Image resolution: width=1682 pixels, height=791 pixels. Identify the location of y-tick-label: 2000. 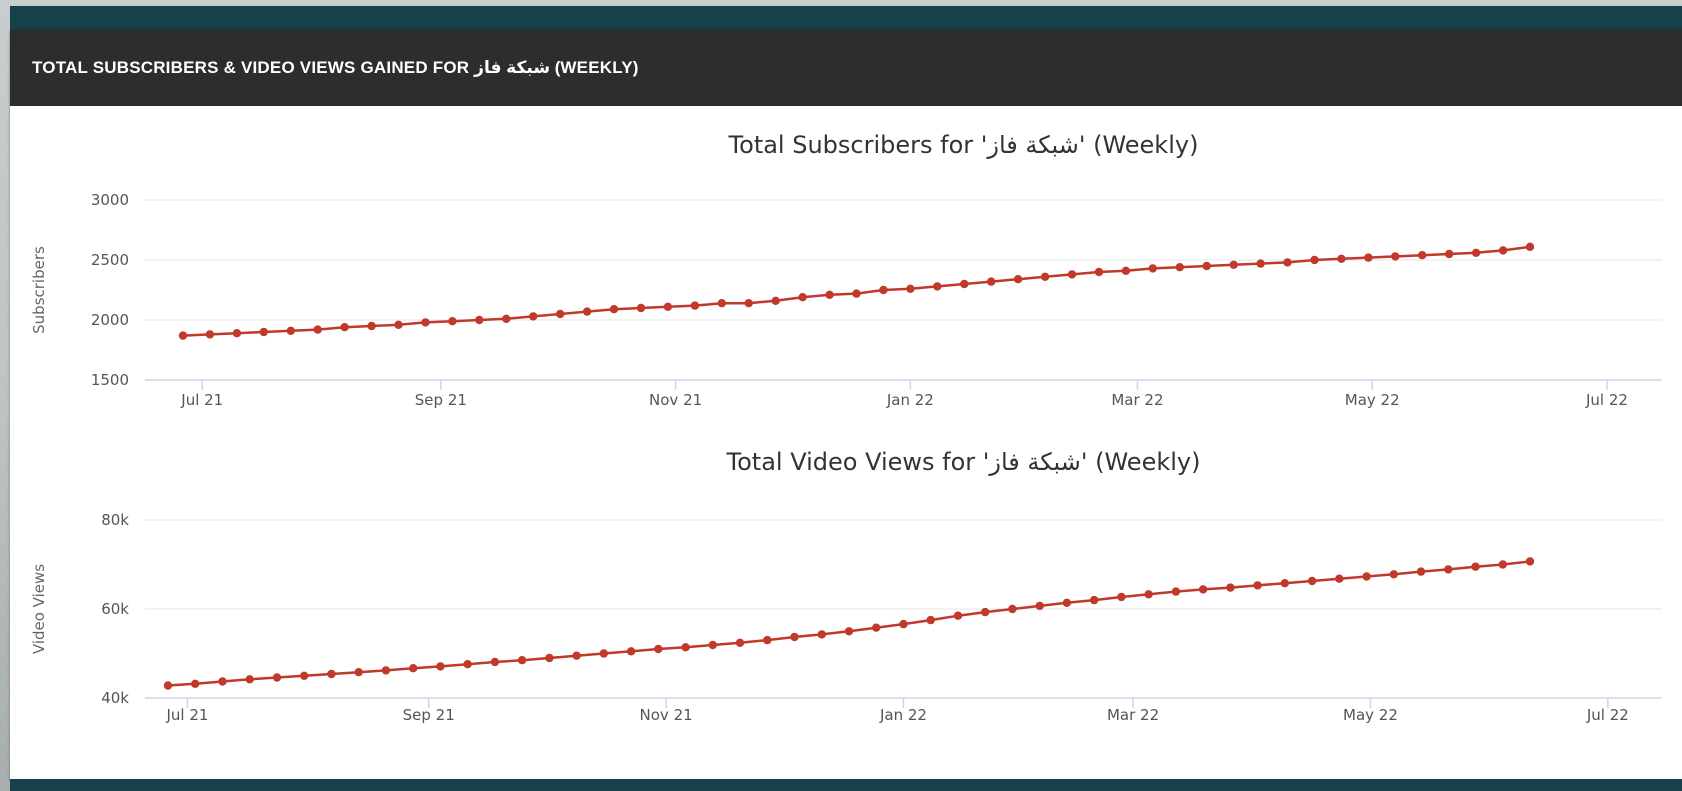
(110, 320).